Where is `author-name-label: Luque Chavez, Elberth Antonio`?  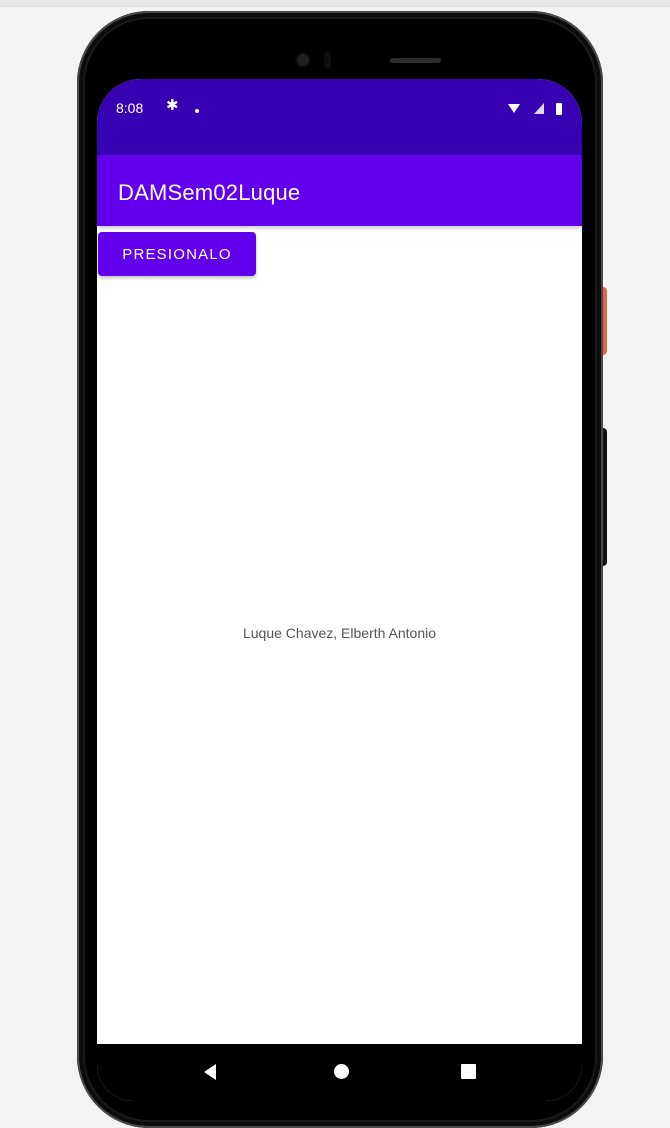
author-name-label: Luque Chavez, Elberth Antonio is located at coordinates (339, 633).